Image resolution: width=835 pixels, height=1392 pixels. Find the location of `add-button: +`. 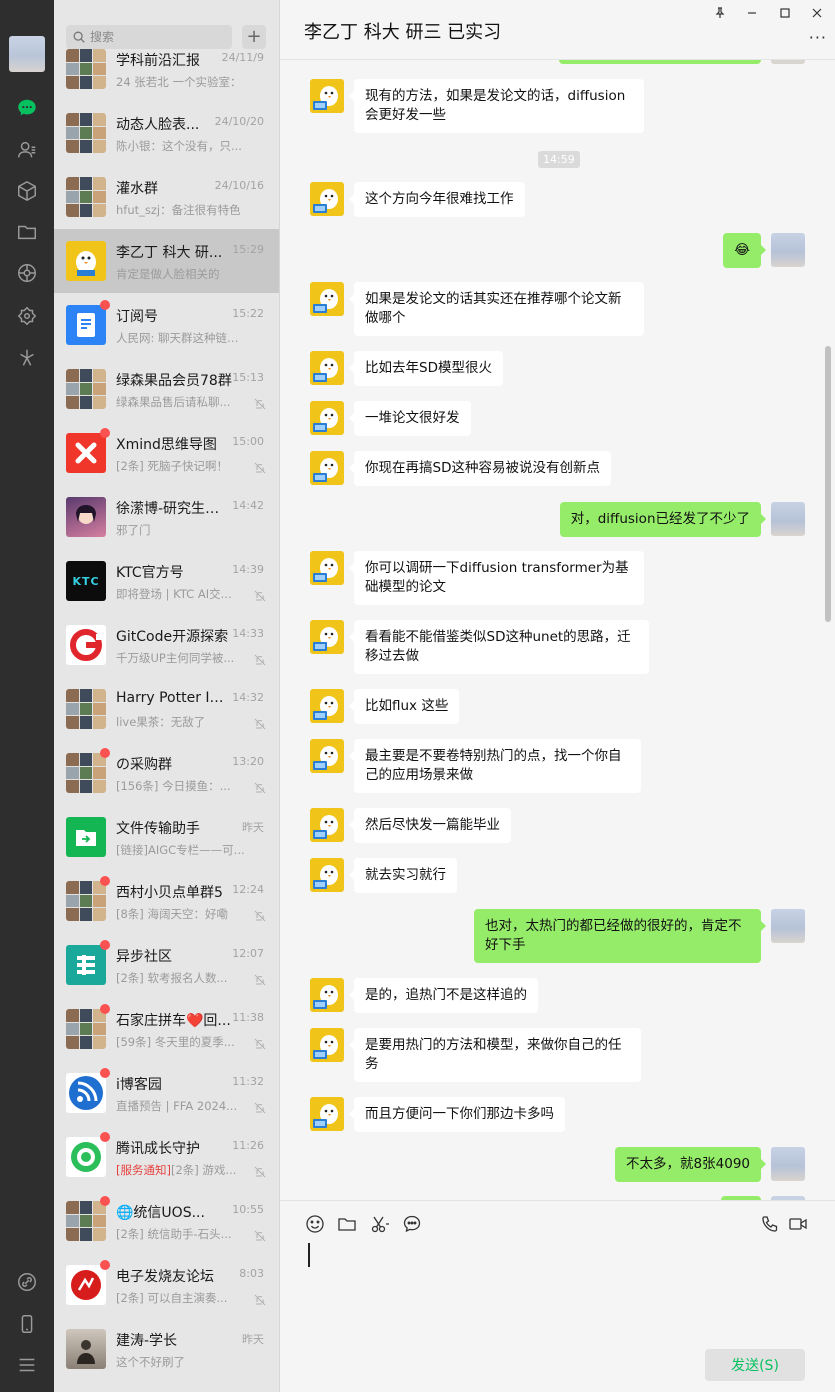

add-button: + is located at coordinates (254, 37).